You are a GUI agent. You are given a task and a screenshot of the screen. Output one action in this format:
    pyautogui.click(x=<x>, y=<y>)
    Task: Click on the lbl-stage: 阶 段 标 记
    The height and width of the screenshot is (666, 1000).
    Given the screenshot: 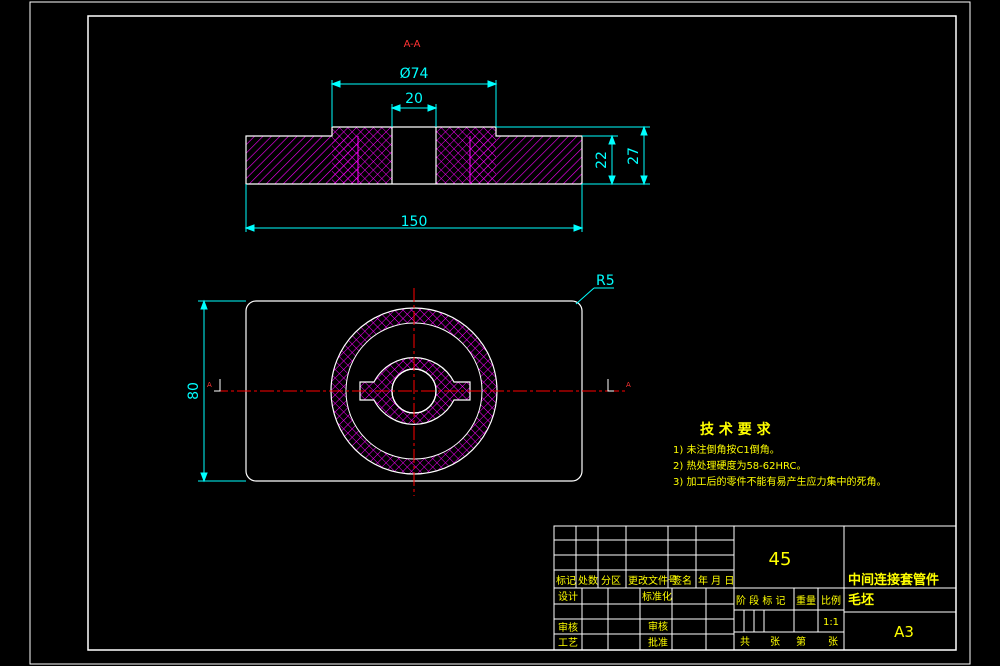 What is the action you would take?
    pyautogui.click(x=761, y=600)
    